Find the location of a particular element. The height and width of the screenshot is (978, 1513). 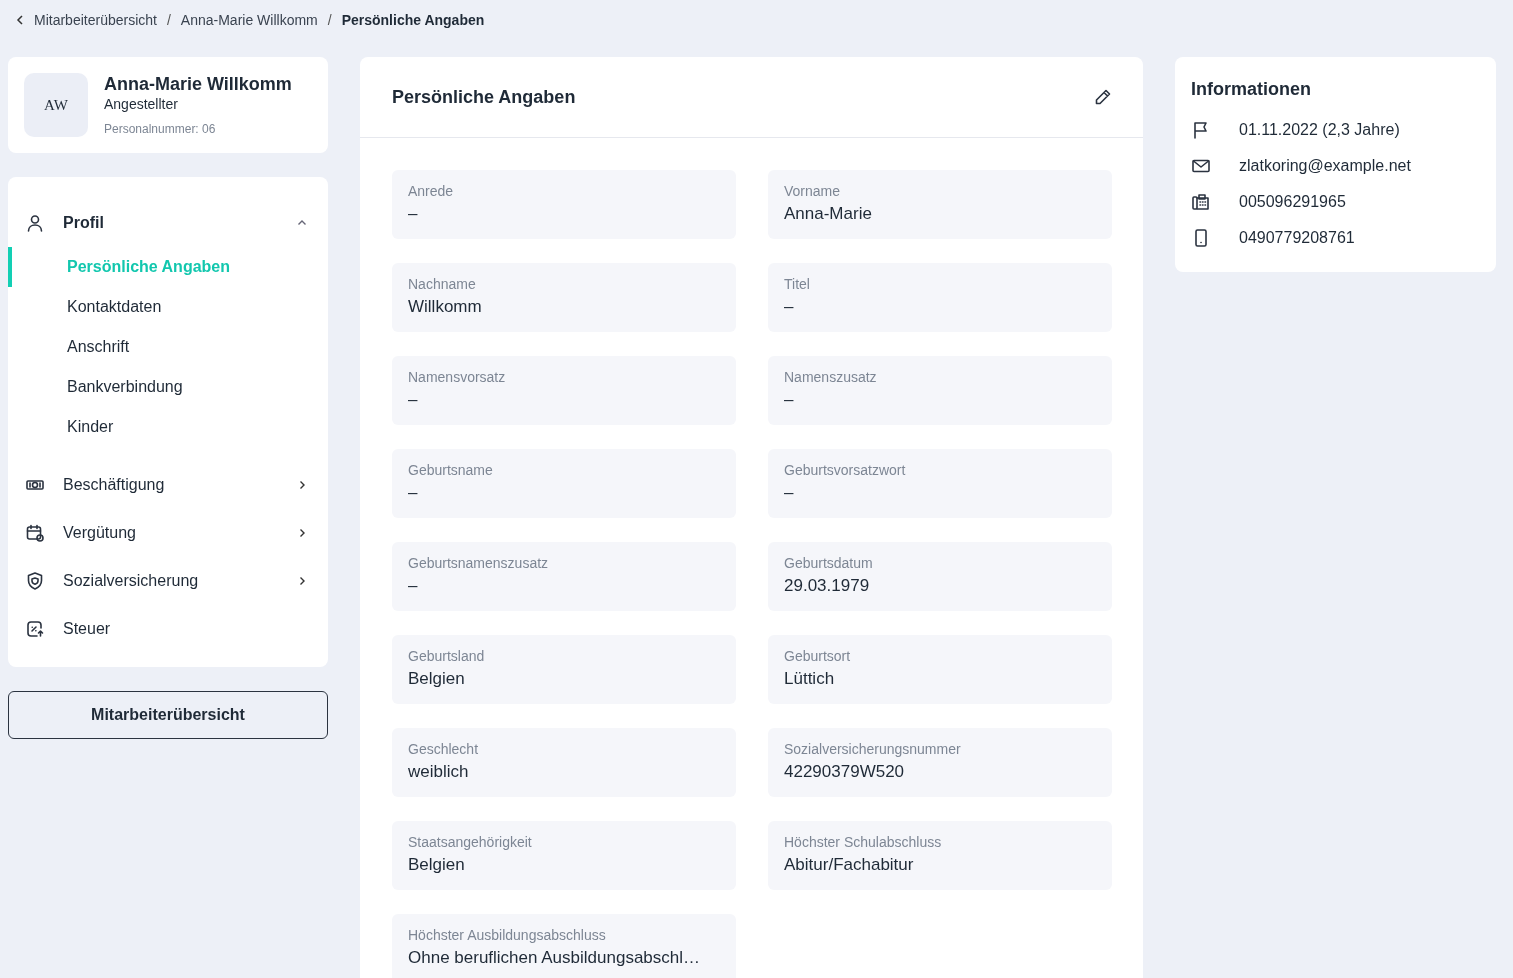

field-value: Abitur/Fachabitur is located at coordinates (849, 865).